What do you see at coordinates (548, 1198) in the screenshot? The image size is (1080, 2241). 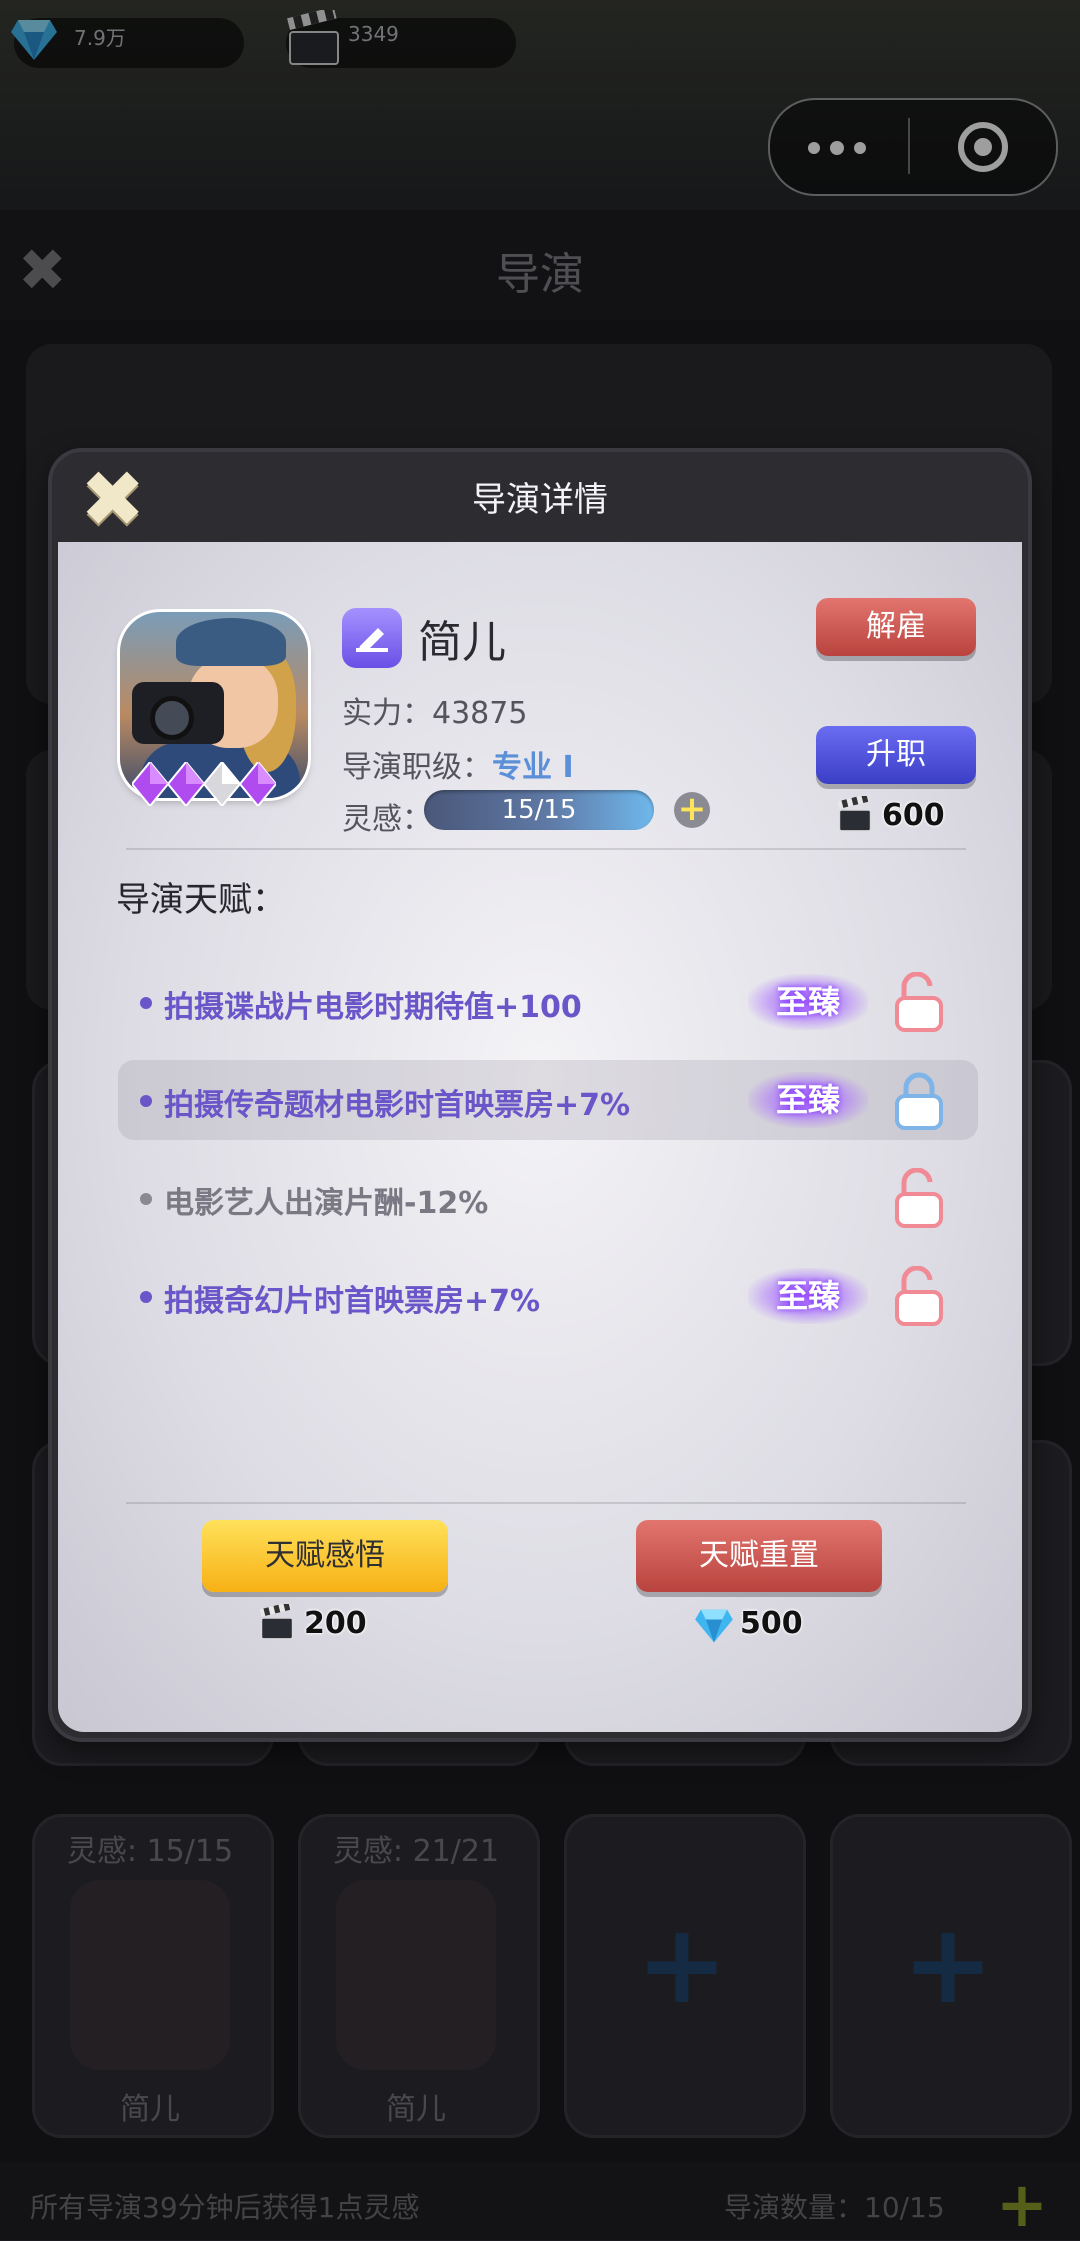 I see `talent-row: 电影艺人出演片酬-12%` at bounding box center [548, 1198].